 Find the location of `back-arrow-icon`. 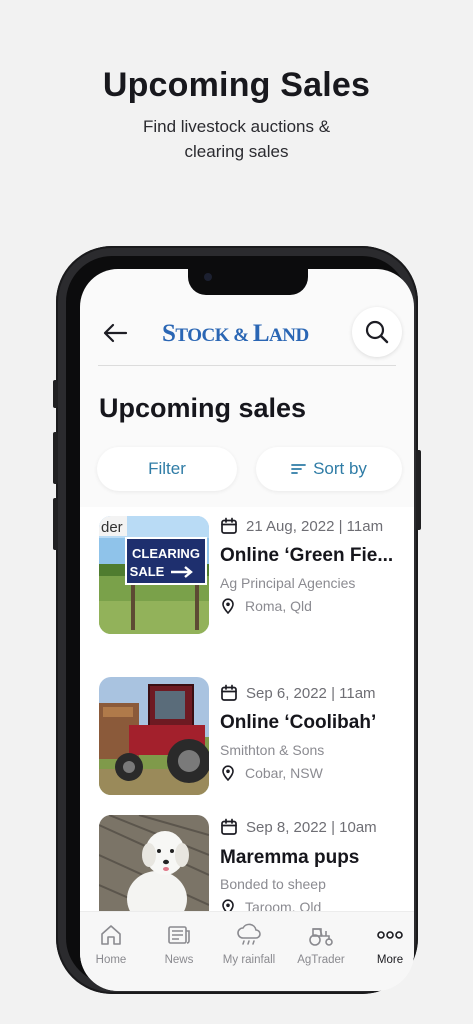

back-arrow-icon is located at coordinates (115, 333).